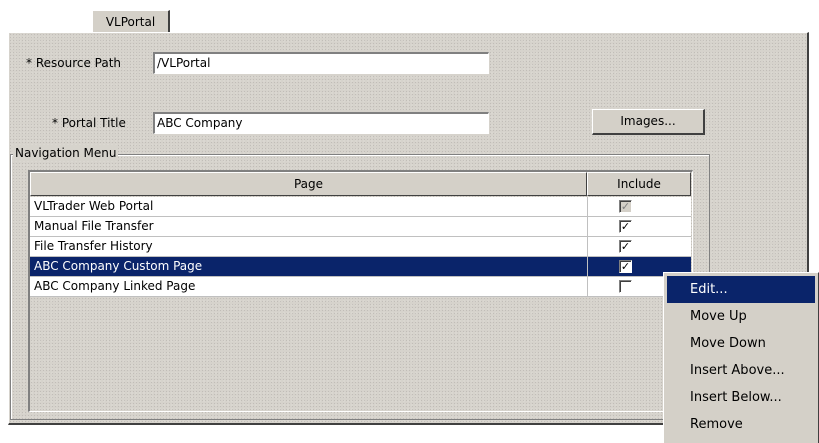 Image resolution: width=819 pixels, height=443 pixels. Describe the element at coordinates (639, 184) in the screenshot. I see `column-header-include: Include` at that location.